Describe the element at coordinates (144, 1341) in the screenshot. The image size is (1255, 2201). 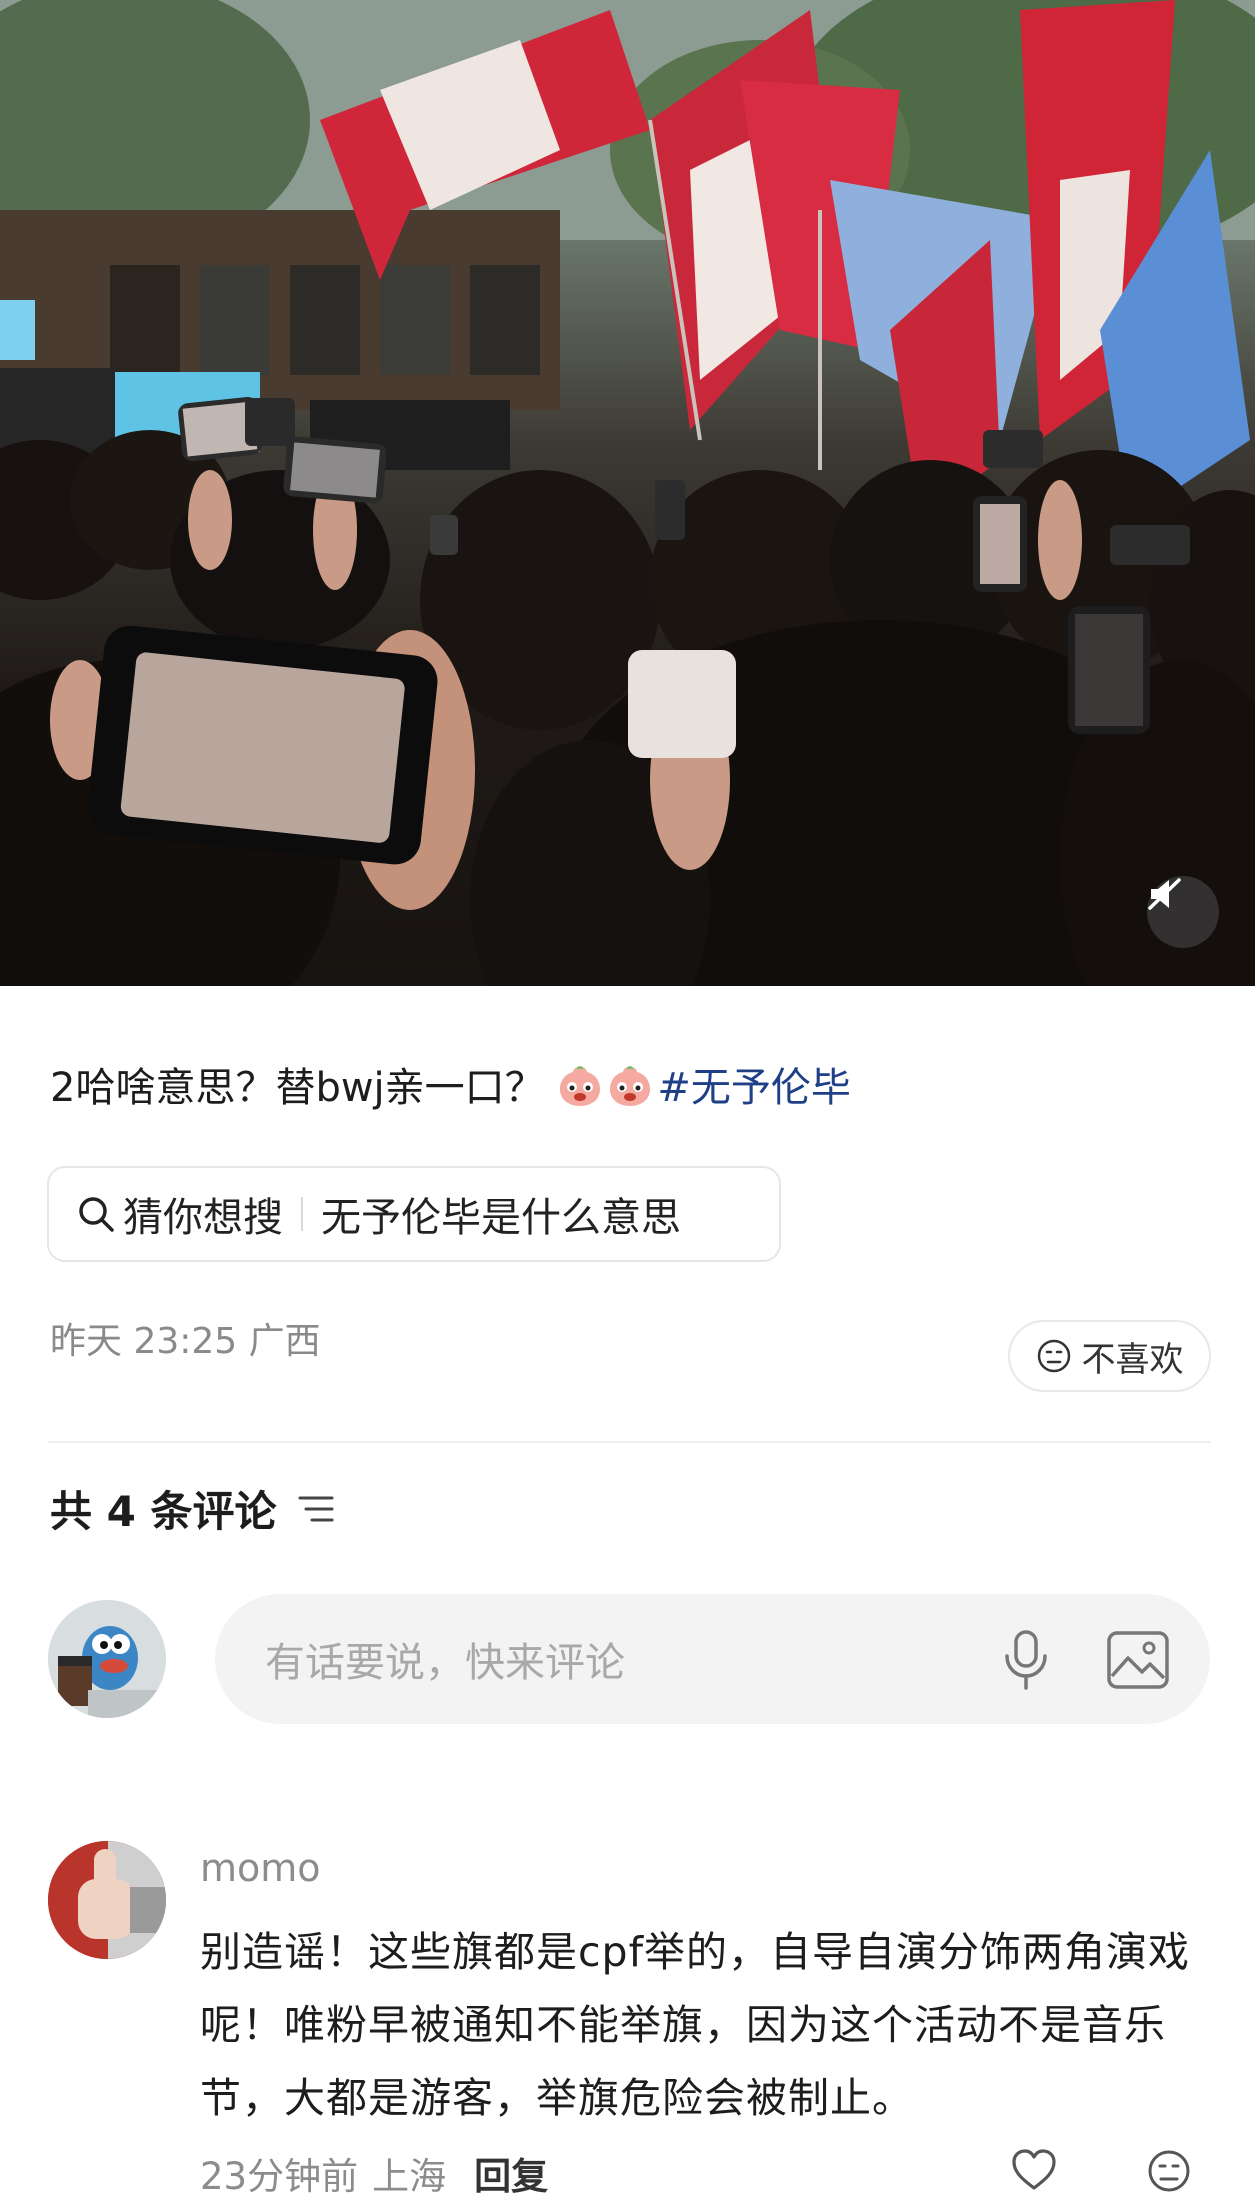
I see `post-time: 昨天 23:25` at that location.